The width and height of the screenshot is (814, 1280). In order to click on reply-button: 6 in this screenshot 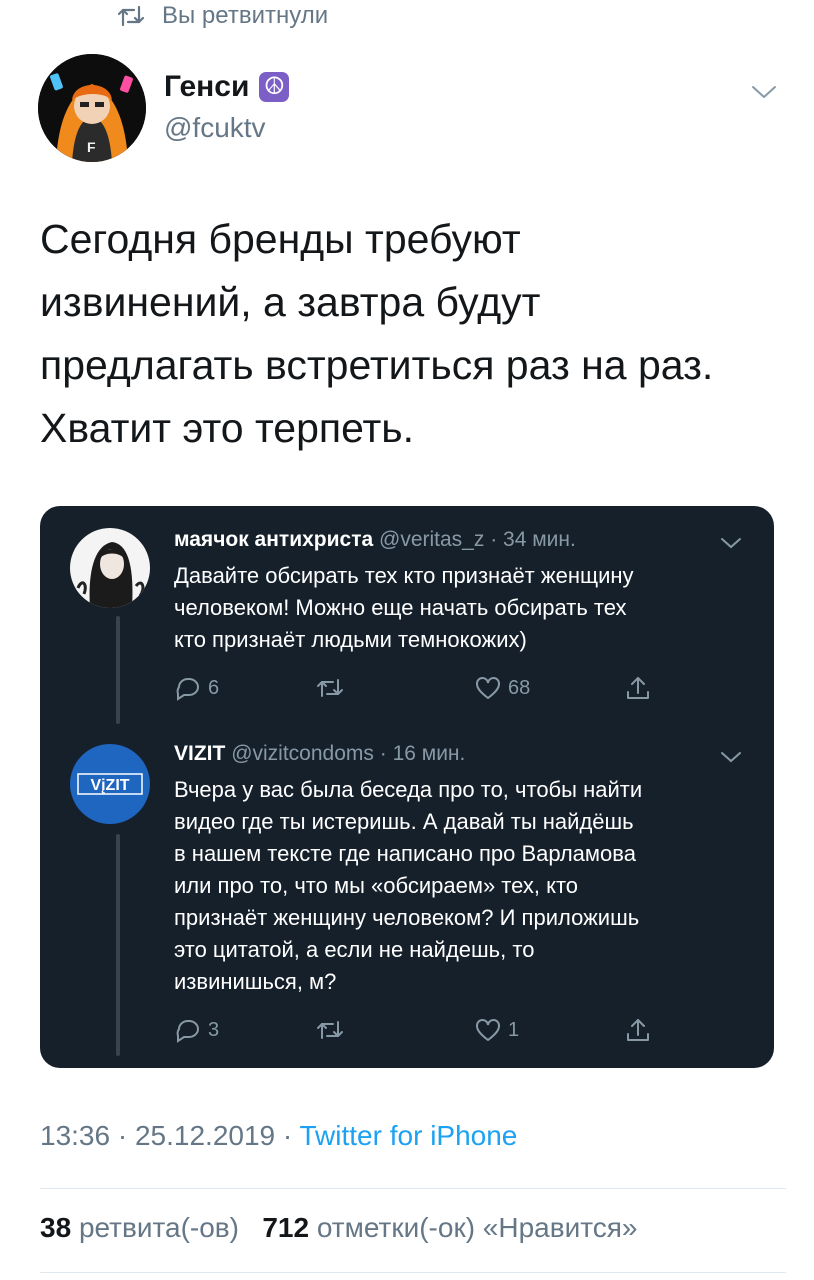, I will do `click(196, 688)`.